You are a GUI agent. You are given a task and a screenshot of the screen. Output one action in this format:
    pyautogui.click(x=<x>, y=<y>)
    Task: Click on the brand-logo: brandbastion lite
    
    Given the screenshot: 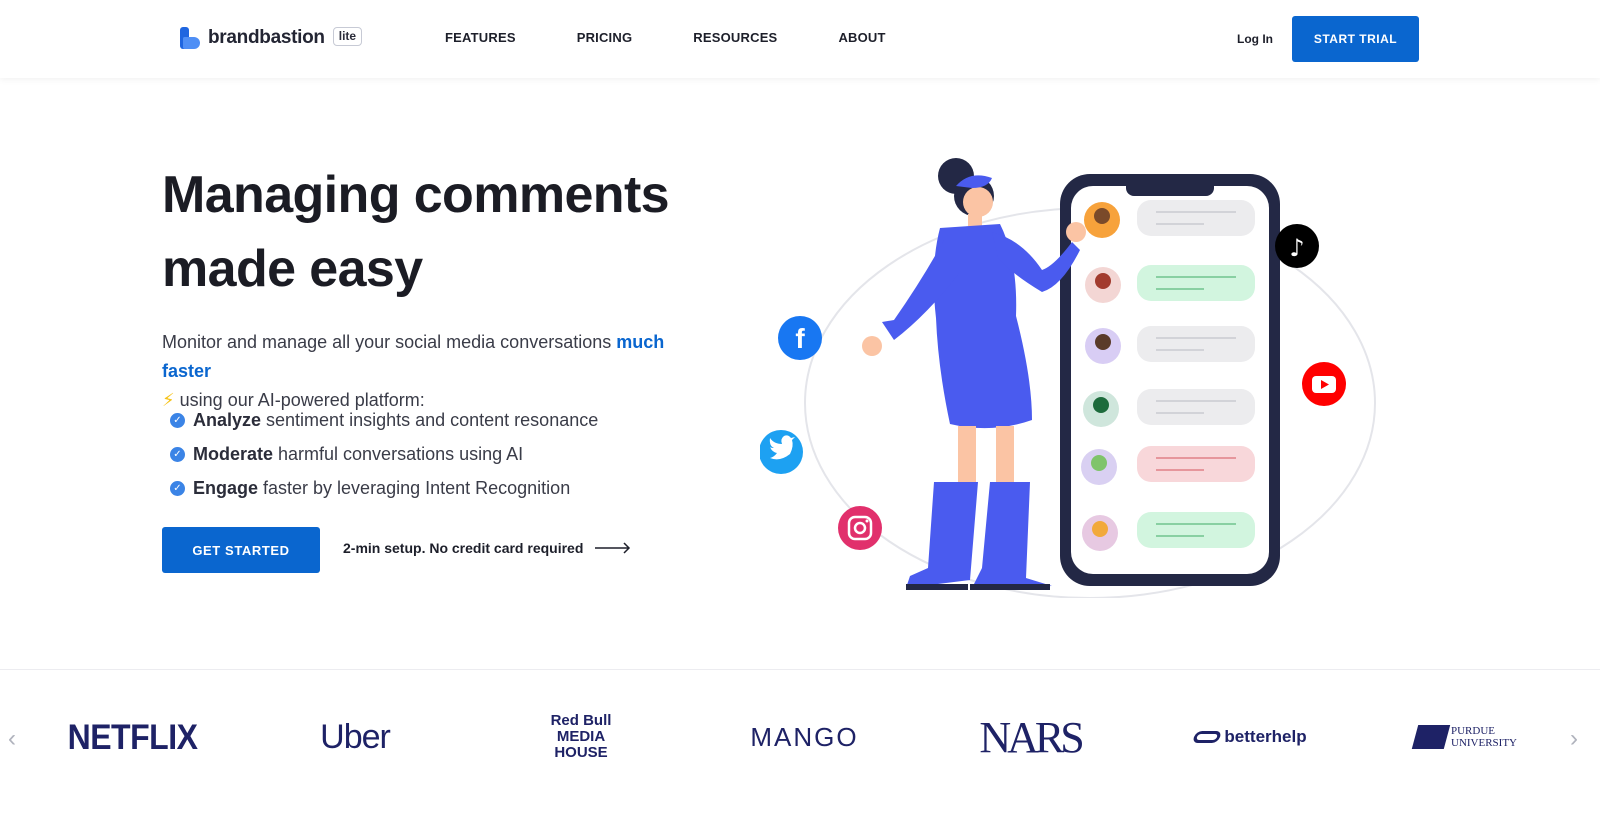 What is the action you would take?
    pyautogui.click(x=271, y=37)
    